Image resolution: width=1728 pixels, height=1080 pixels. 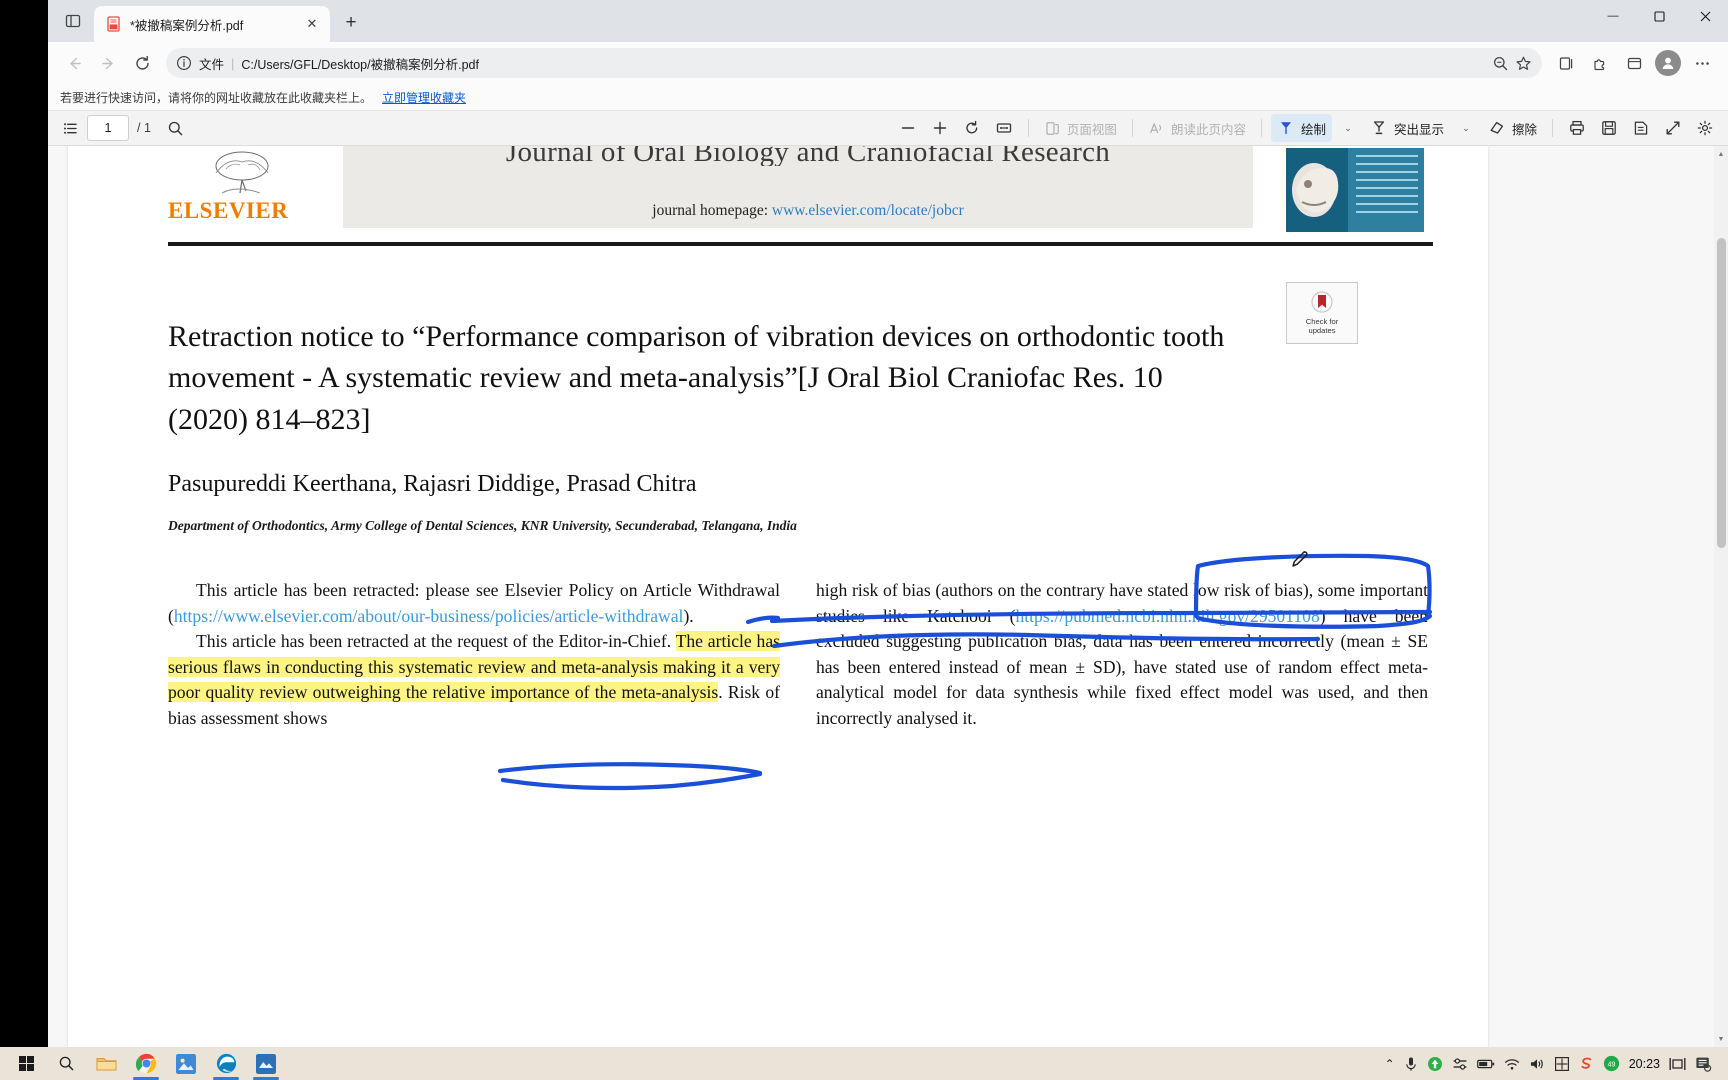 I want to click on print-button, so click(x=1577, y=128).